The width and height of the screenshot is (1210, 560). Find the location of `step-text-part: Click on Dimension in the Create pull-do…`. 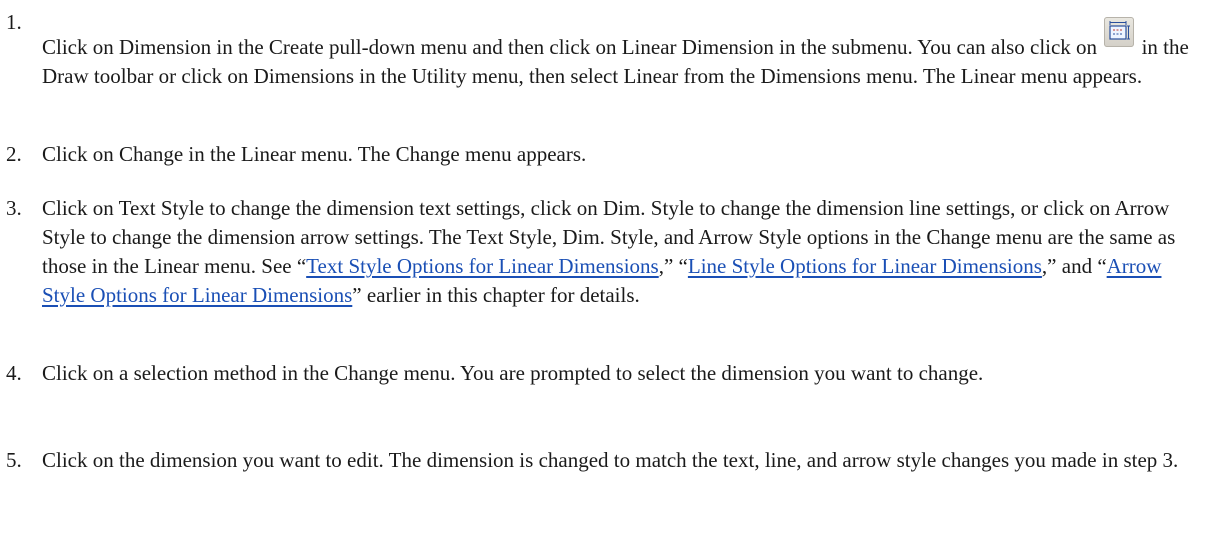

step-text-part: Click on Dimension in the Create pull-do… is located at coordinates (570, 47).